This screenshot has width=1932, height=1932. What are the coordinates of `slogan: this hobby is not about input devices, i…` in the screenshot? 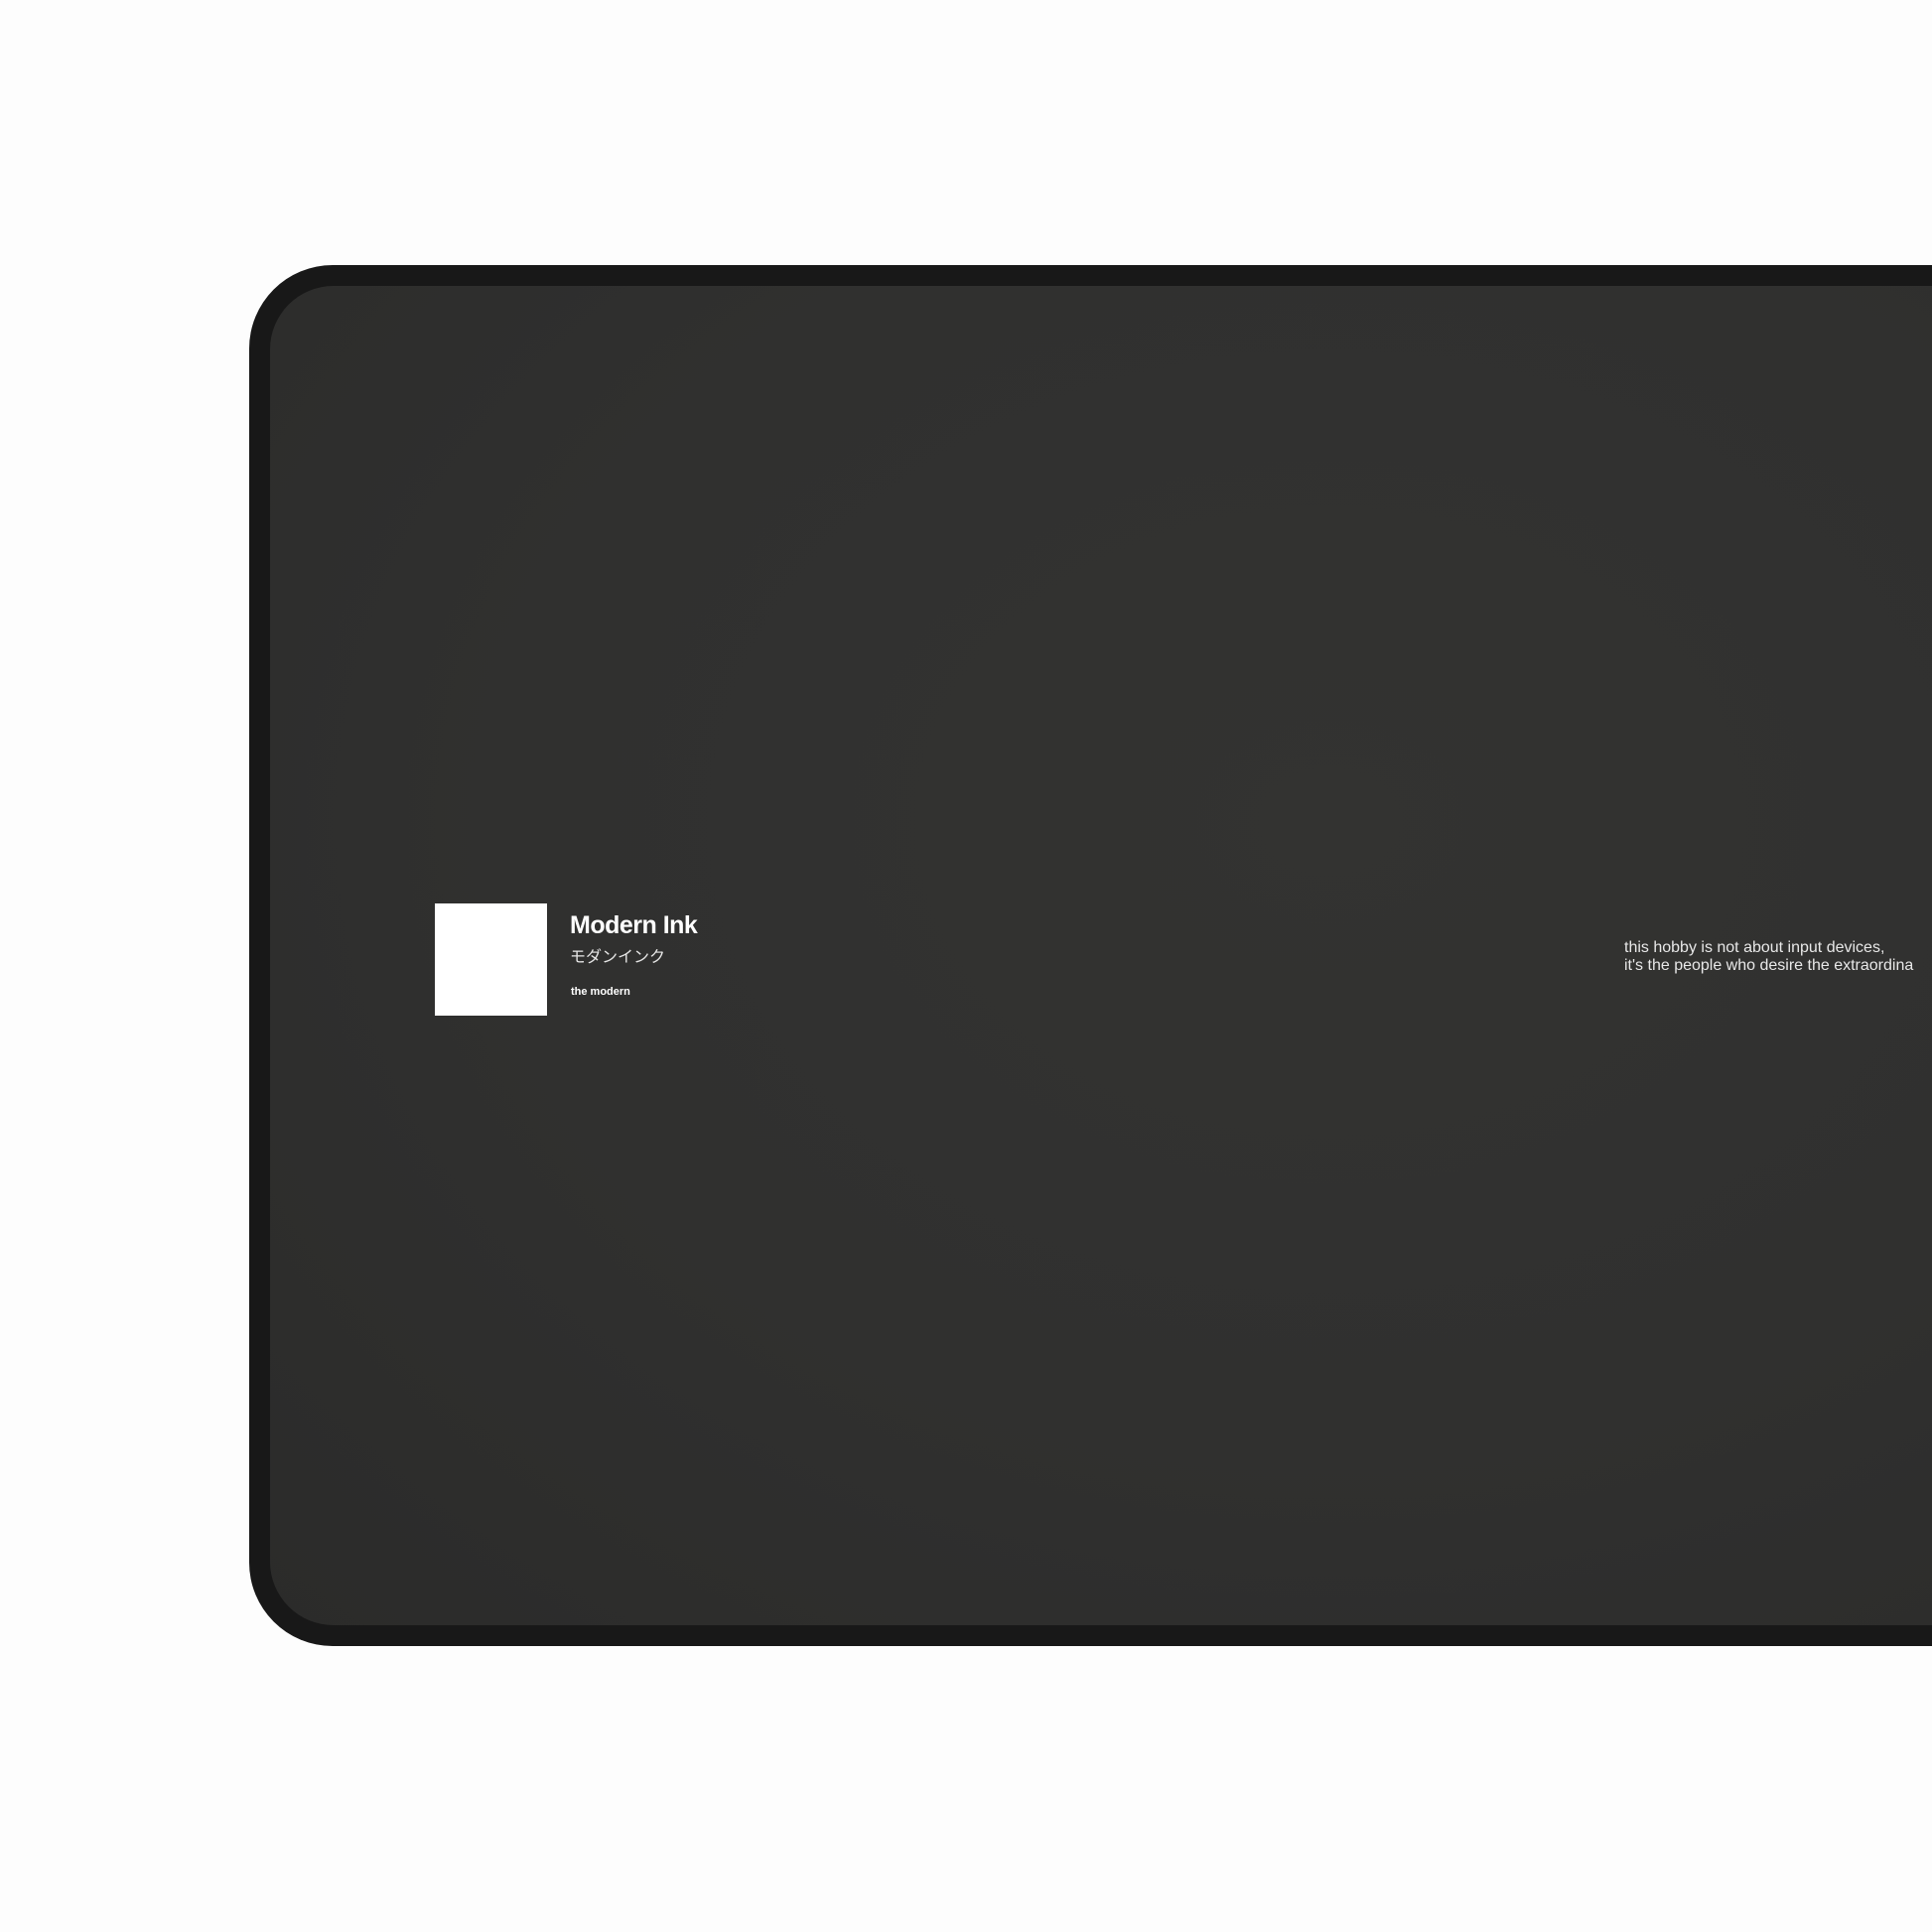 It's located at (1769, 957).